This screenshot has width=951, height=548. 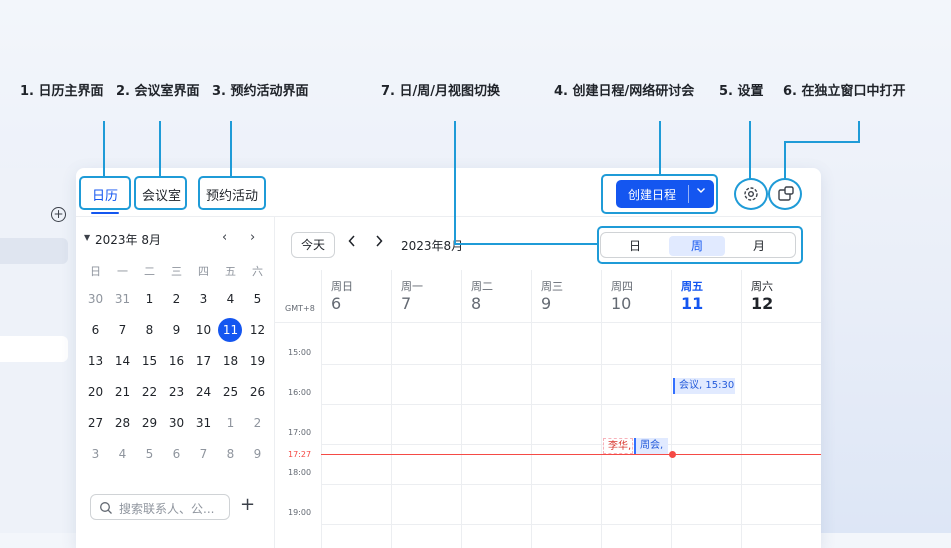 What do you see at coordinates (176, 361) in the screenshot?
I see `mini-calendar-day: 16` at bounding box center [176, 361].